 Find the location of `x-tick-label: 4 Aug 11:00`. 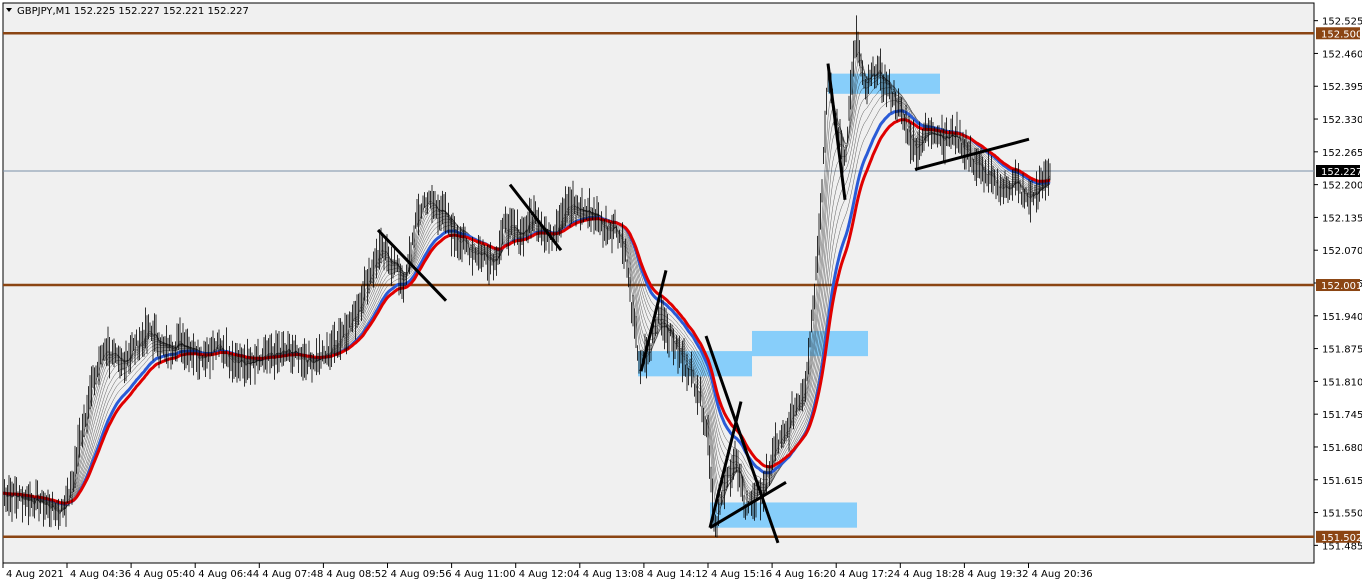

x-tick-label: 4 Aug 11:00 is located at coordinates (485, 574).